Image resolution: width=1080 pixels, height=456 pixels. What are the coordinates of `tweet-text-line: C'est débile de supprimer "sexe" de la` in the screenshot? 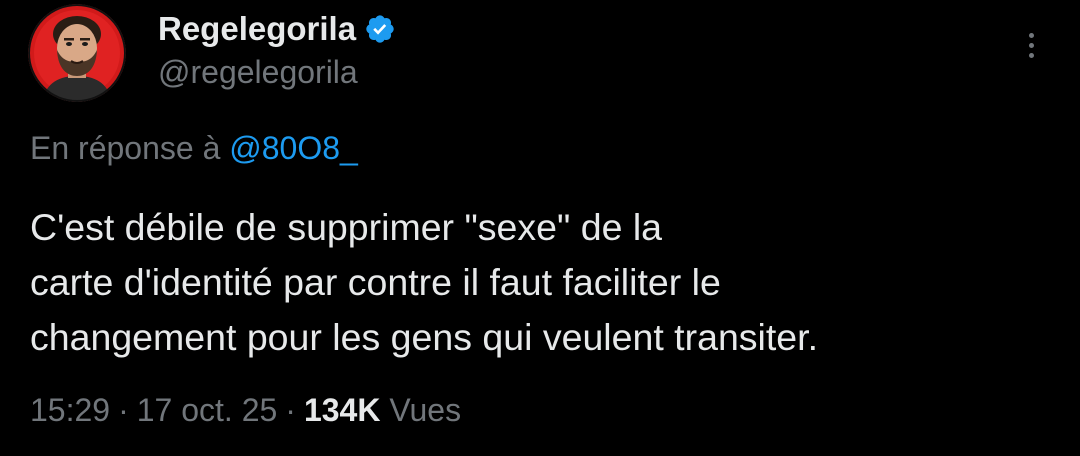 It's located at (346, 227).